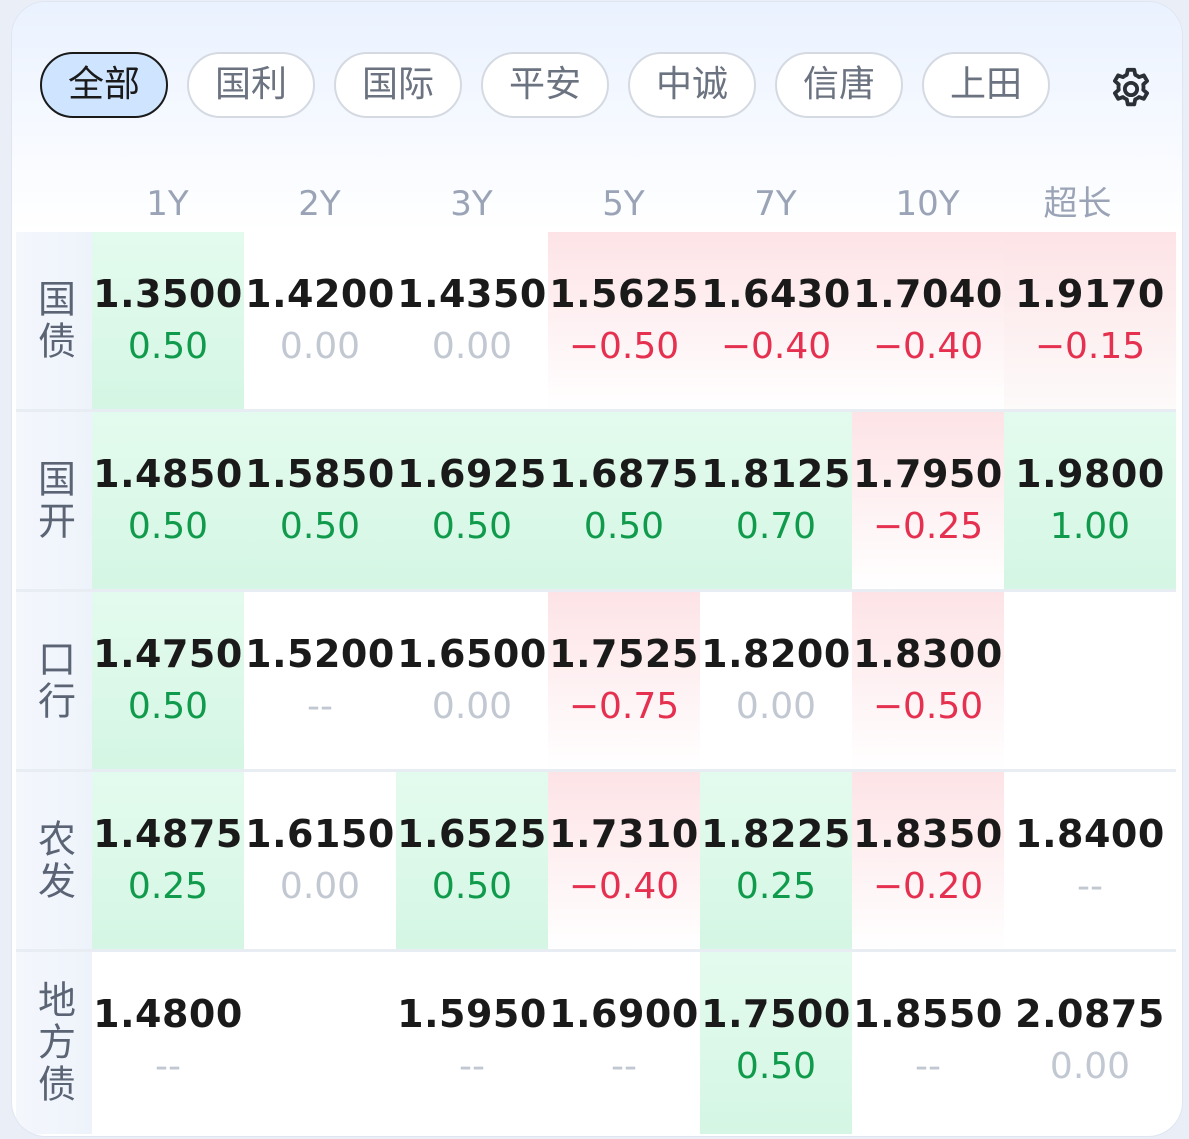 The height and width of the screenshot is (1139, 1189). I want to click on yield-cell: 1.7950 −0.25, so click(928, 501).